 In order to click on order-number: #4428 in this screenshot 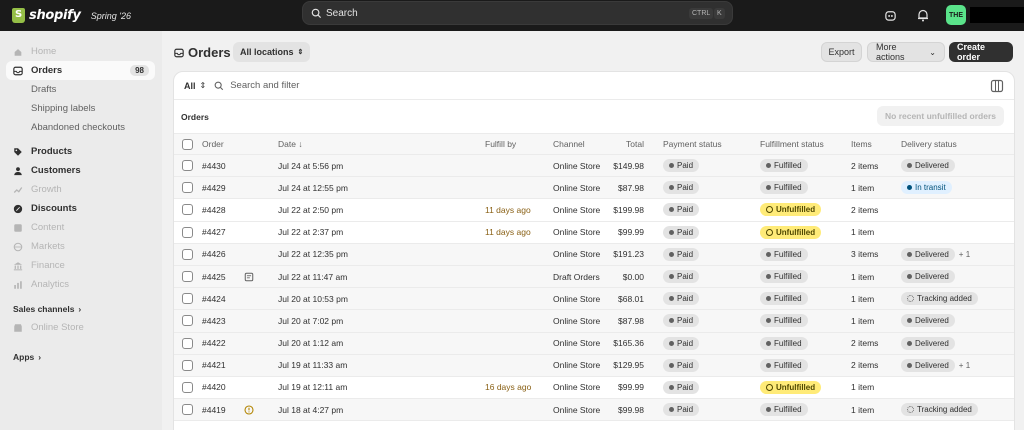, I will do `click(214, 209)`.